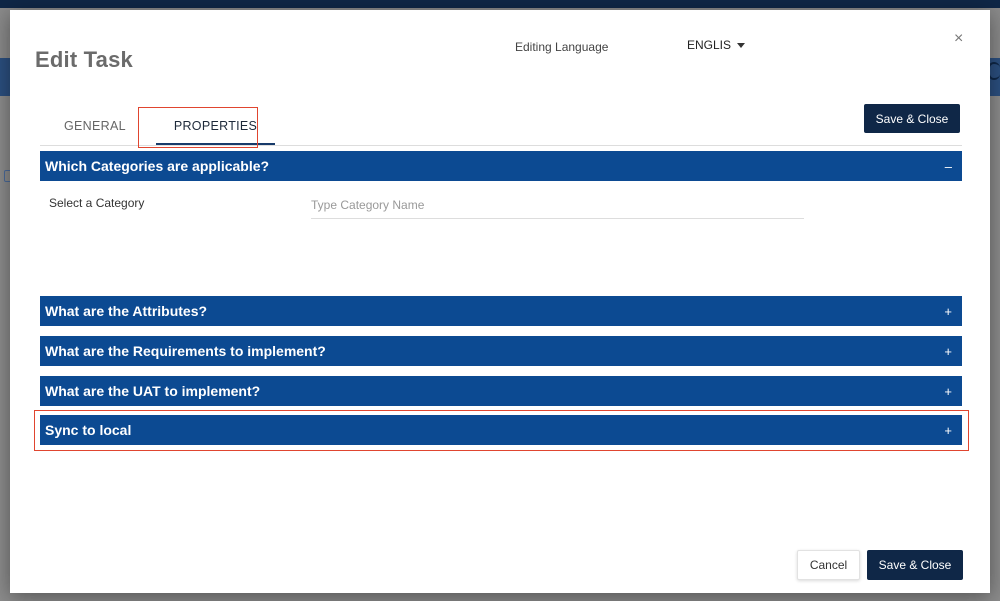  Describe the element at coordinates (126, 311) in the screenshot. I see `section-title: What are the Attributes?` at that location.